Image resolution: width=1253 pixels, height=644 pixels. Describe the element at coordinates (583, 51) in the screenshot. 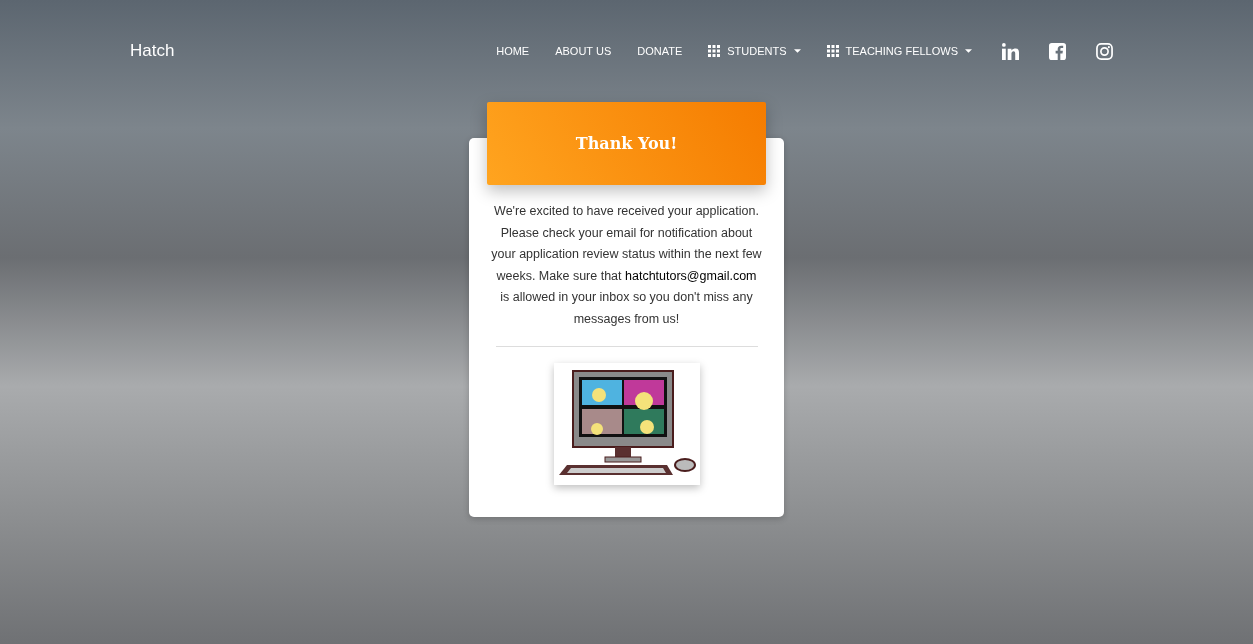

I see `nav-link: ABOUT US` at that location.